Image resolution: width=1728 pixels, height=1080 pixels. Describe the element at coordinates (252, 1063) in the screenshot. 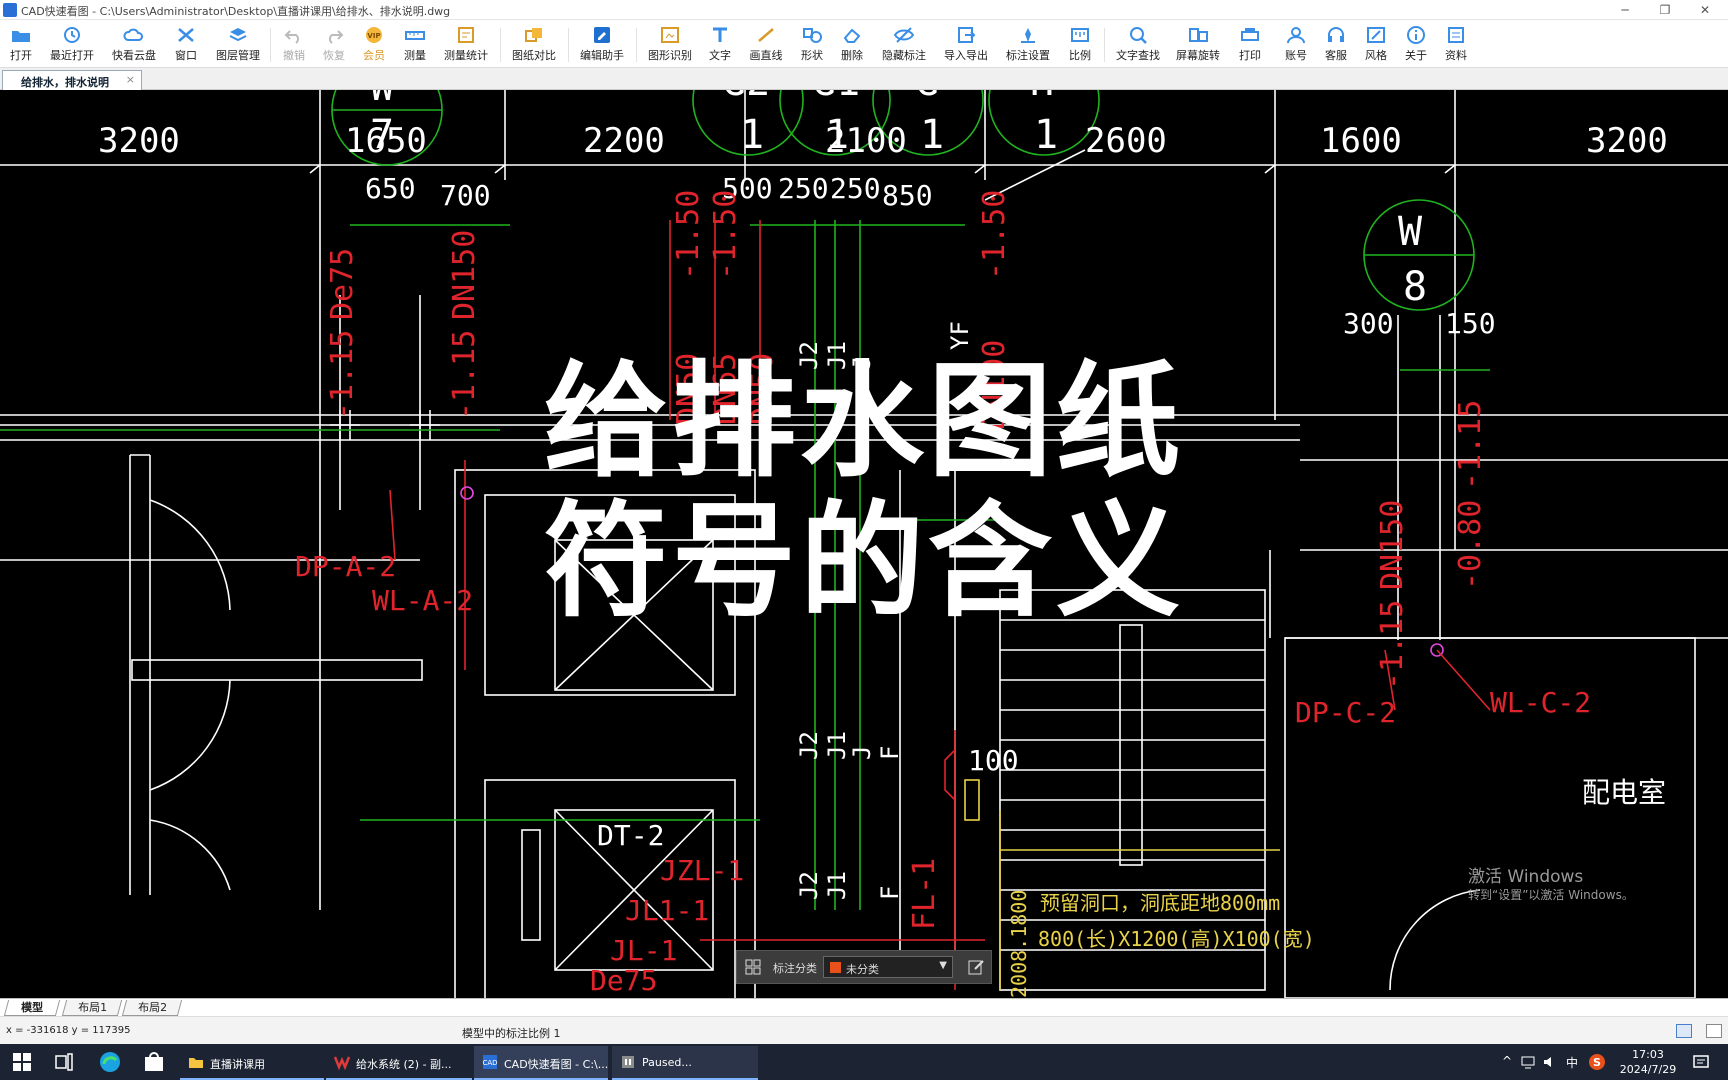

I see `taskbar-app-folder: 直播讲课用` at that location.